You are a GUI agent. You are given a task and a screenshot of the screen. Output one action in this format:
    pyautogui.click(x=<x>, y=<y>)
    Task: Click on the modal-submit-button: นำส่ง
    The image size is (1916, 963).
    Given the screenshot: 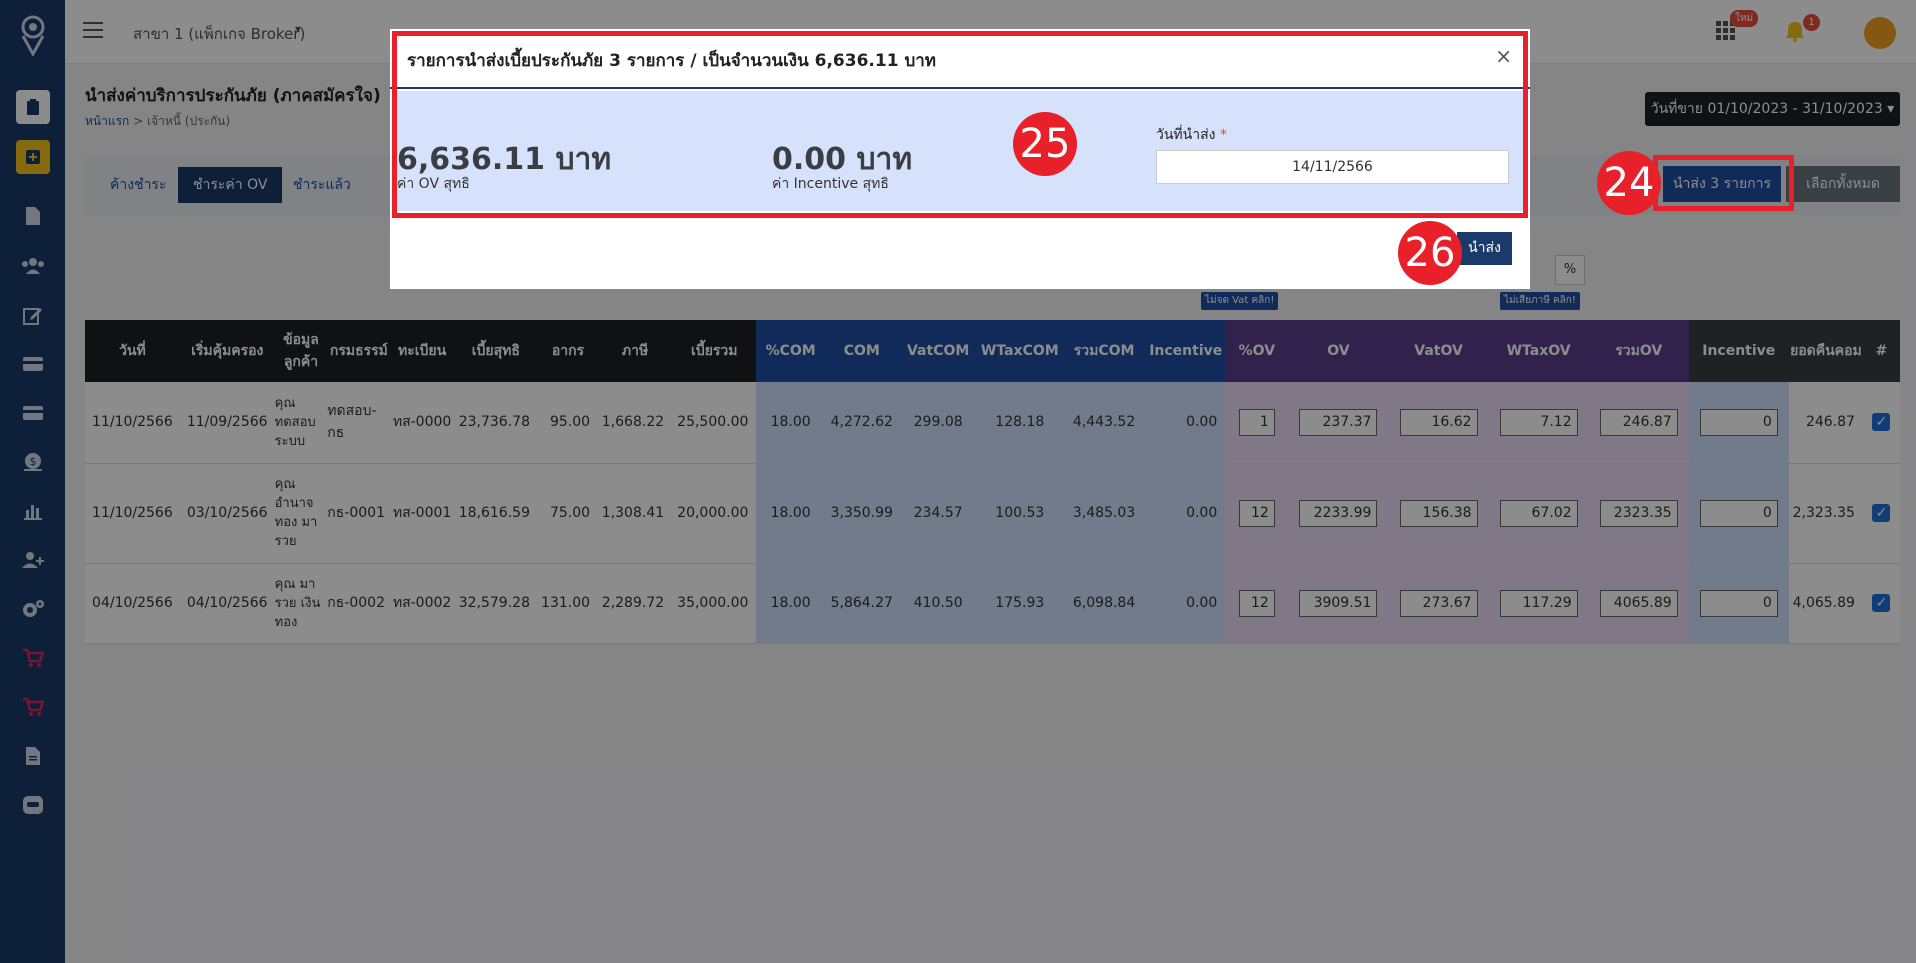 What is the action you would take?
    pyautogui.click(x=1484, y=248)
    